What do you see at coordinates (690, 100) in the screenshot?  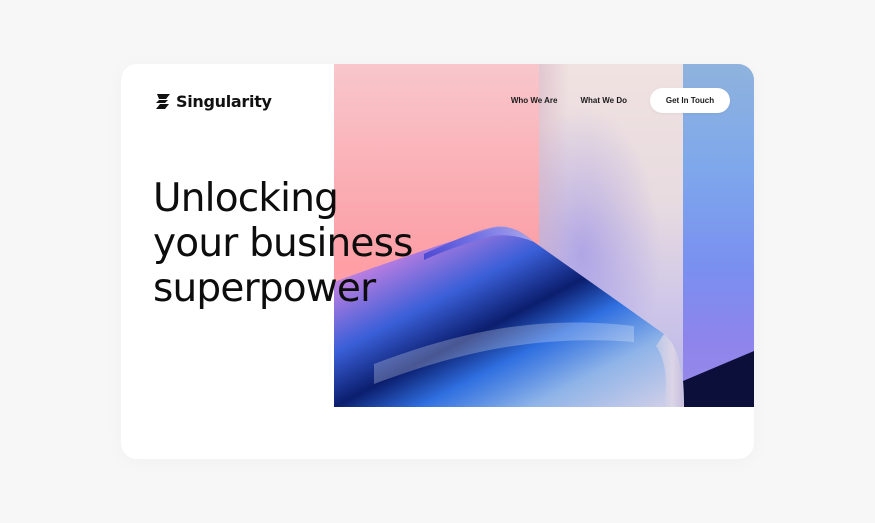 I see `get-in-touch-button: Get In Touch` at bounding box center [690, 100].